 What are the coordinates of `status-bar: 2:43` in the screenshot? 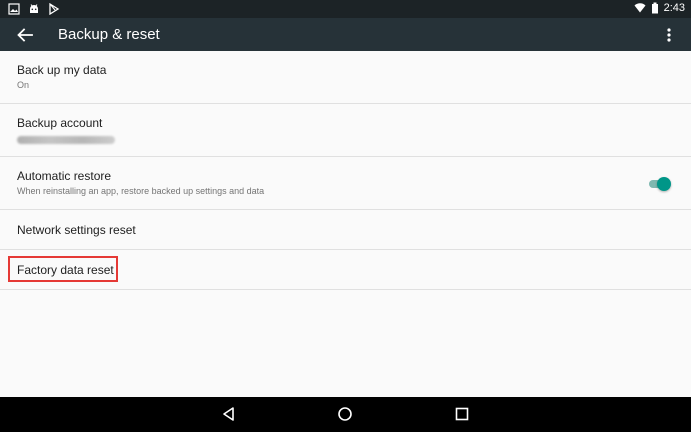 It's located at (345, 9).